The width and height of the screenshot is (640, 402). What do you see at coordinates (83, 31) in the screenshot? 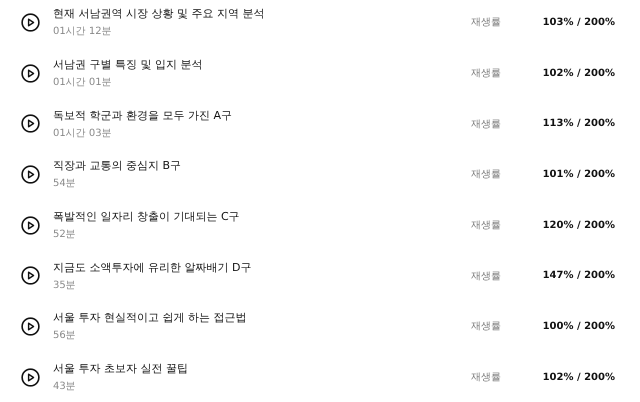
I see `lesson-duration: 01시간 12분` at bounding box center [83, 31].